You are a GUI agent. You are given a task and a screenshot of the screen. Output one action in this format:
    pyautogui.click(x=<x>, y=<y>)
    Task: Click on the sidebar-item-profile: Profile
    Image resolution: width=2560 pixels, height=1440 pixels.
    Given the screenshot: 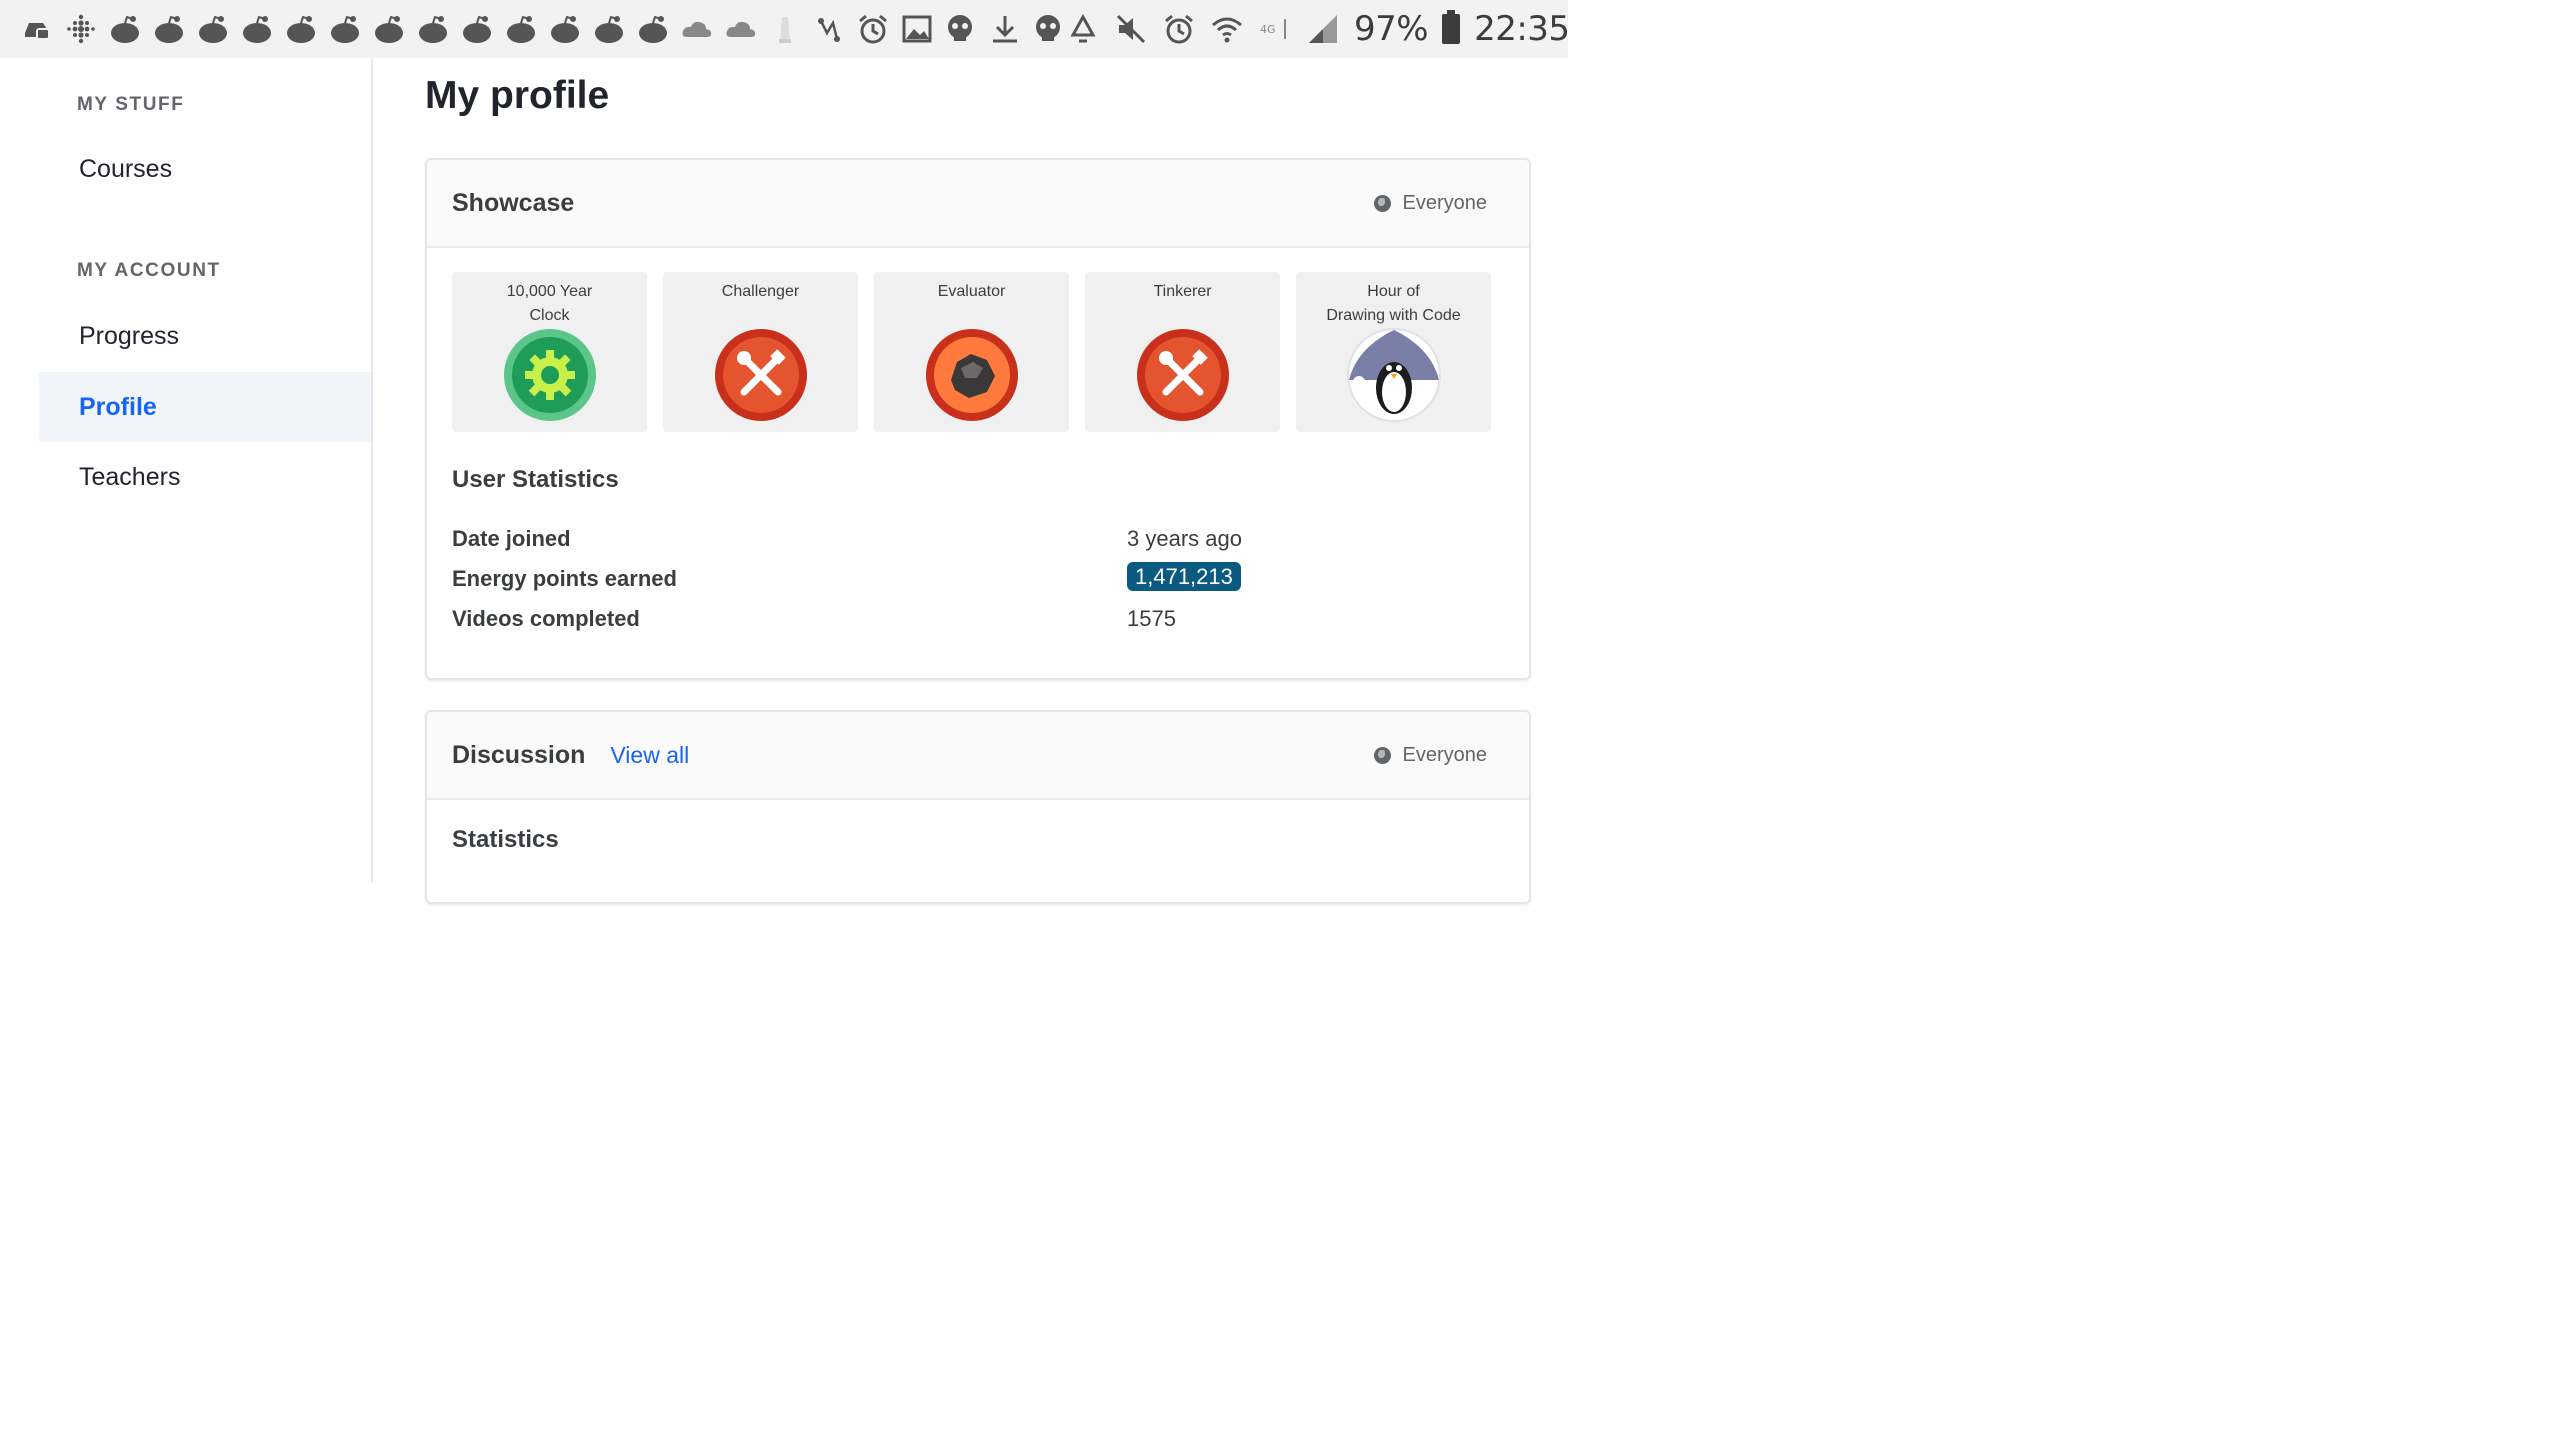 What is the action you would take?
    pyautogui.click(x=205, y=407)
    